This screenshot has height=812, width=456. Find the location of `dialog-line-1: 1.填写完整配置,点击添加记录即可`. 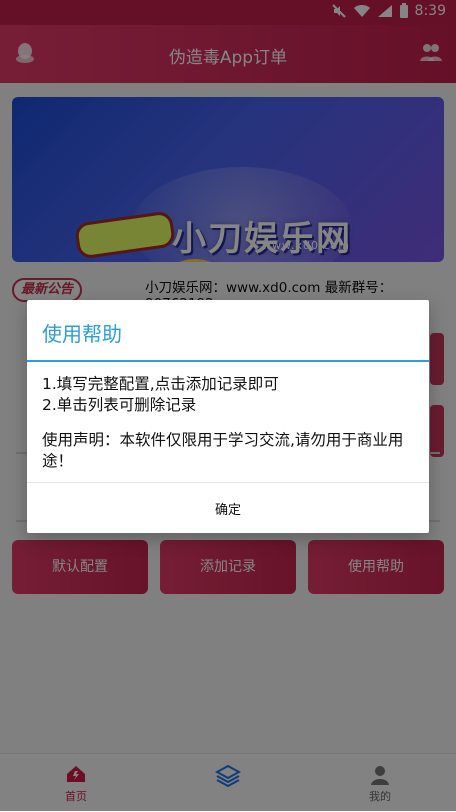

dialog-line-1: 1.填写完整配置,点击添加记录即可 is located at coordinates (160, 384).